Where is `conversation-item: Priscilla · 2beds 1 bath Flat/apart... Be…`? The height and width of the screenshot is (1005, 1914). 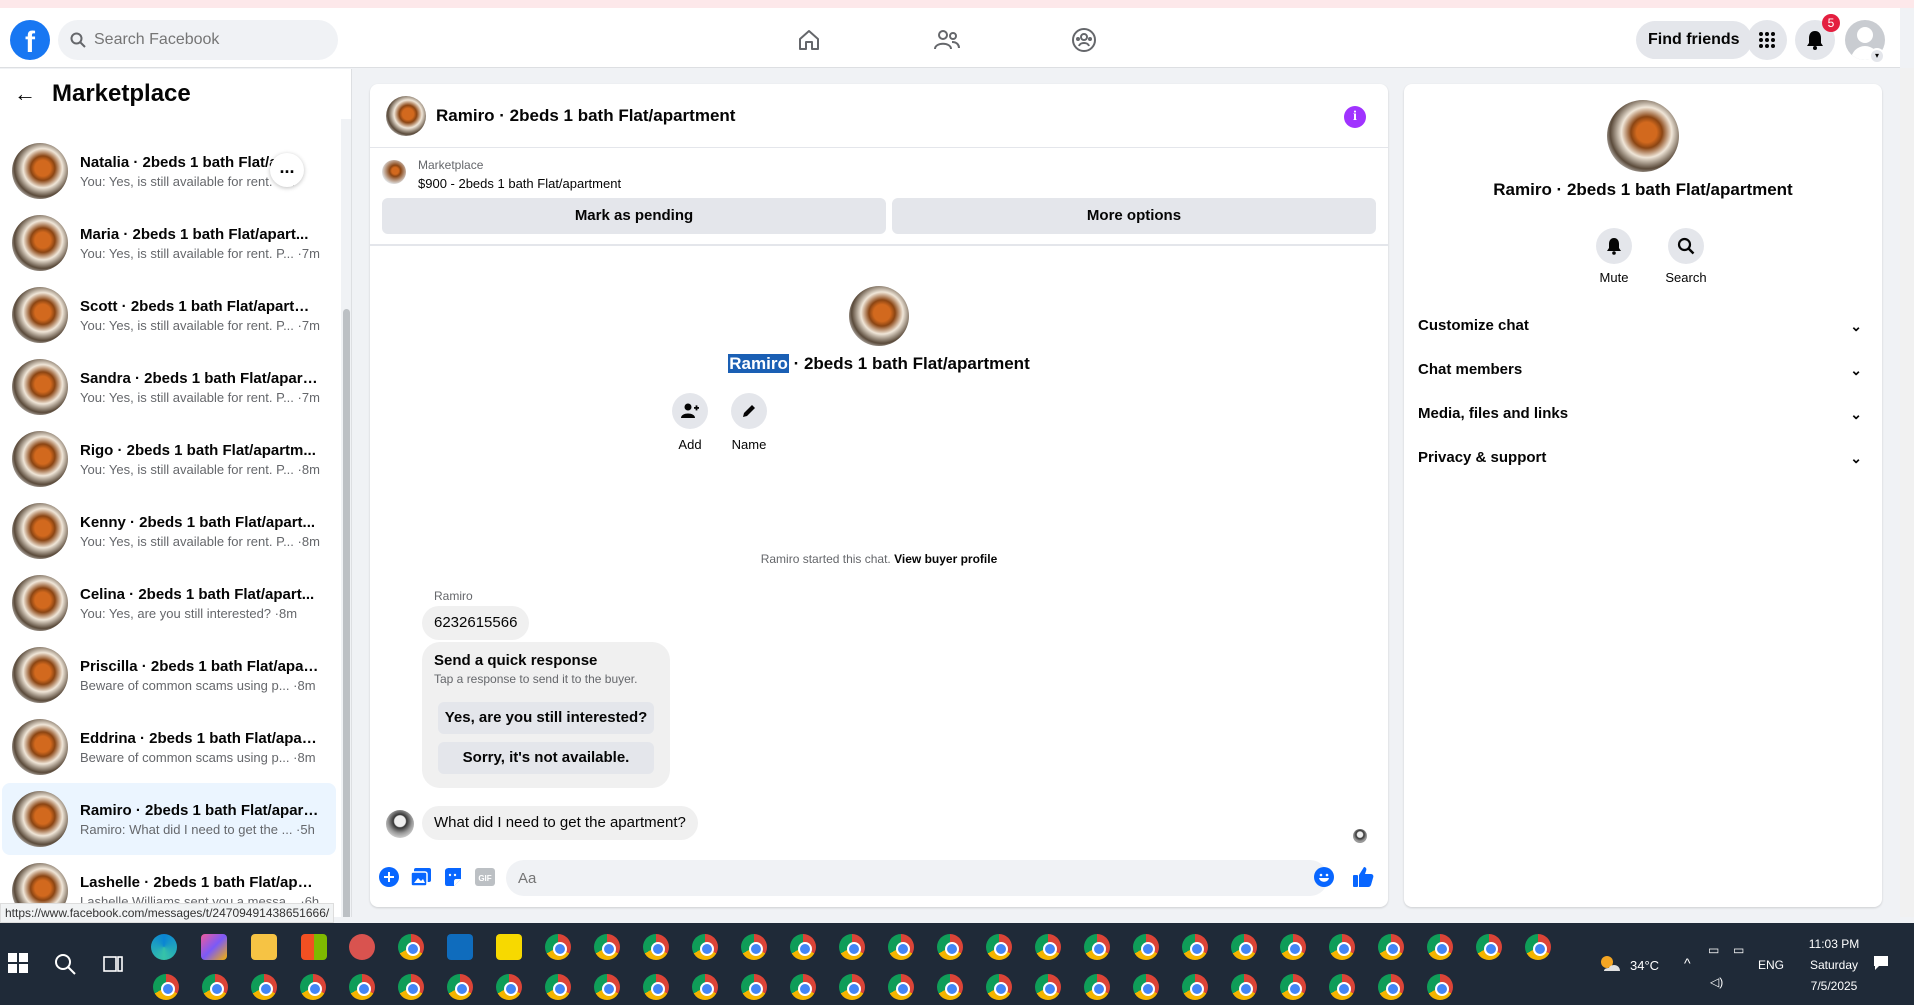
conversation-item: Priscilla · 2beds 1 bath Flat/apart... Be… is located at coordinates (169, 675).